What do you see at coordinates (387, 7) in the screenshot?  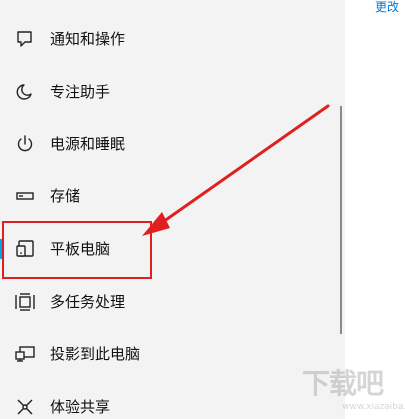 I see `change-link: 更改` at bounding box center [387, 7].